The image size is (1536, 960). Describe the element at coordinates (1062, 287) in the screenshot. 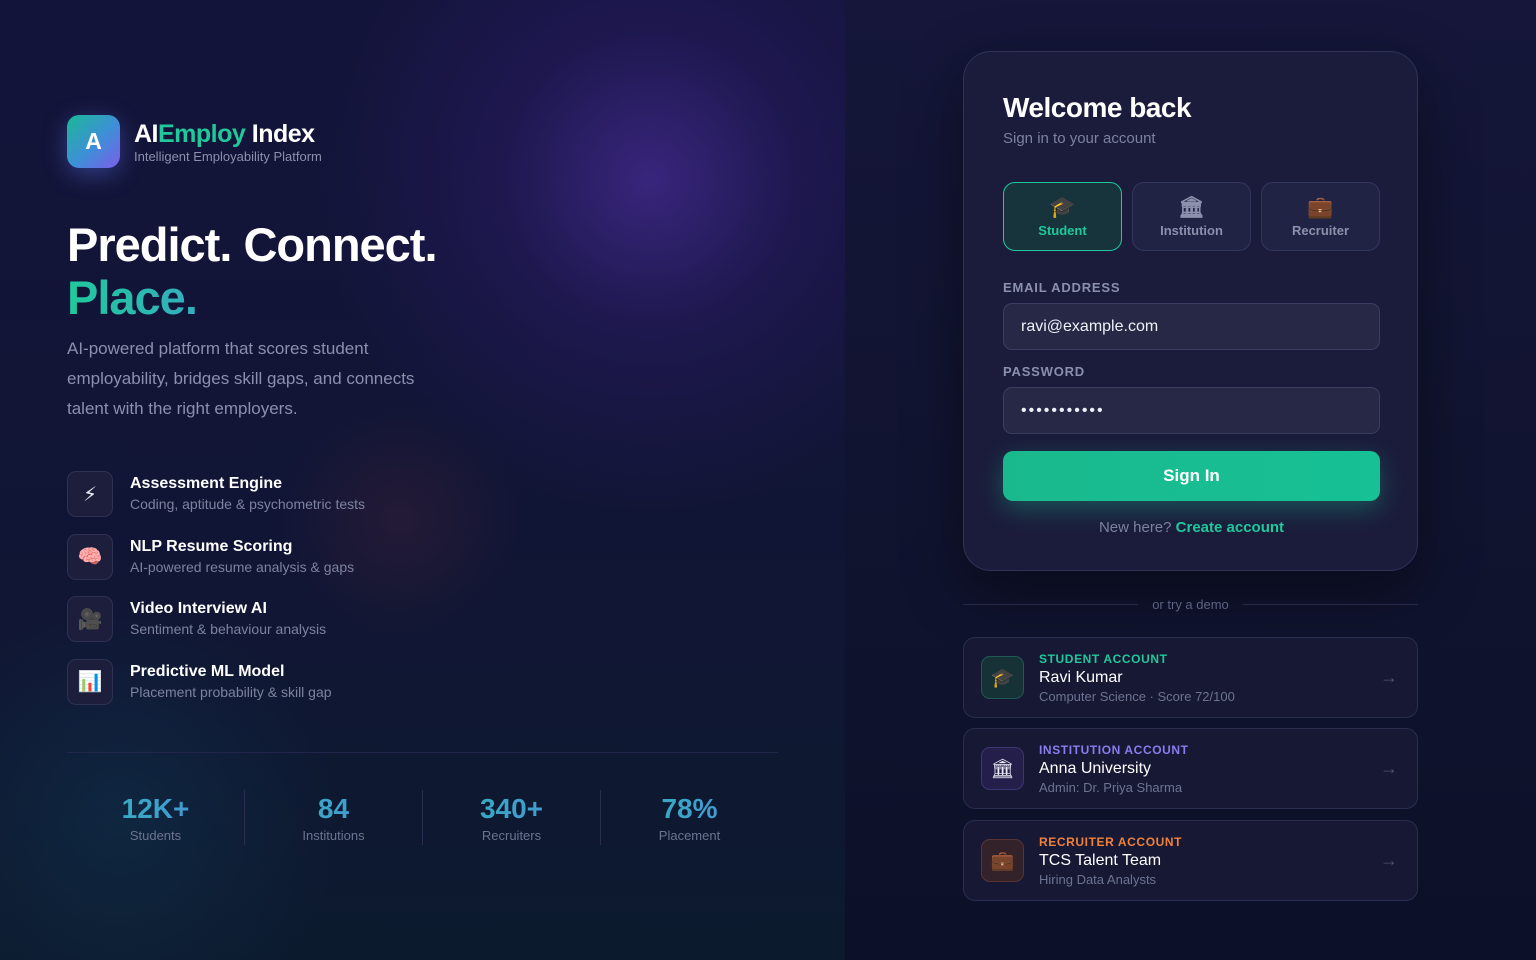

I see `email-label: EMAIL ADDRESS` at that location.